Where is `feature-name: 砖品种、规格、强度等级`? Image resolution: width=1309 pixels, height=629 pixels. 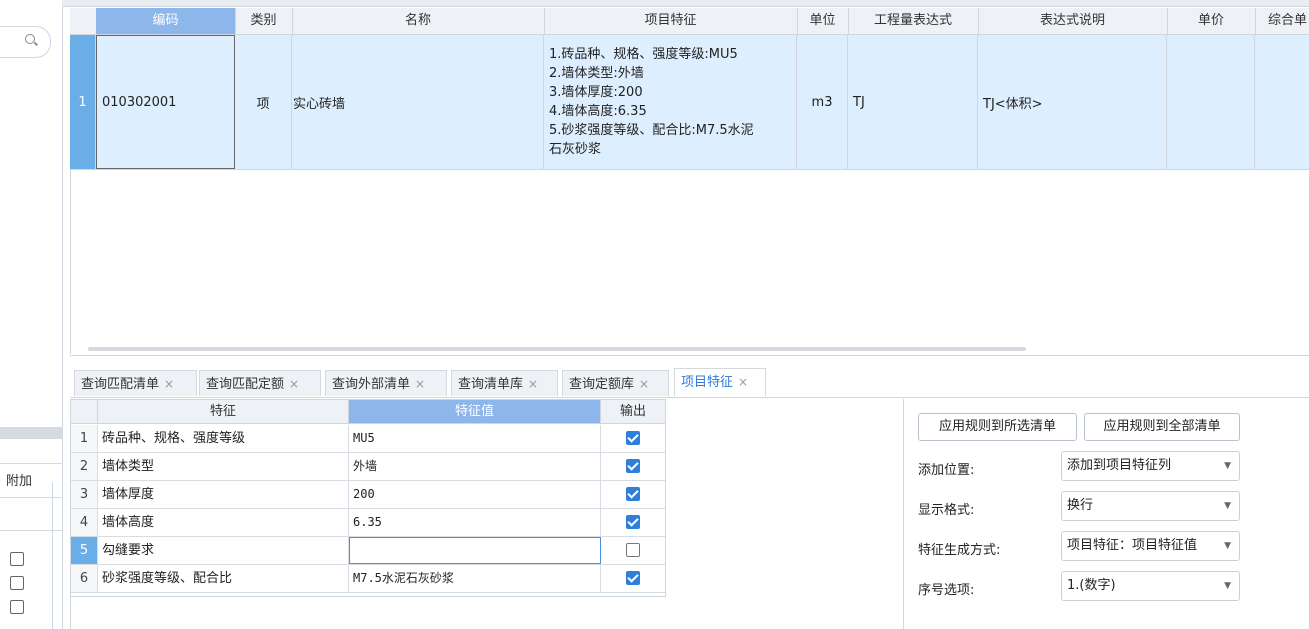
feature-name: 砖品种、规格、强度等级 is located at coordinates (223, 438).